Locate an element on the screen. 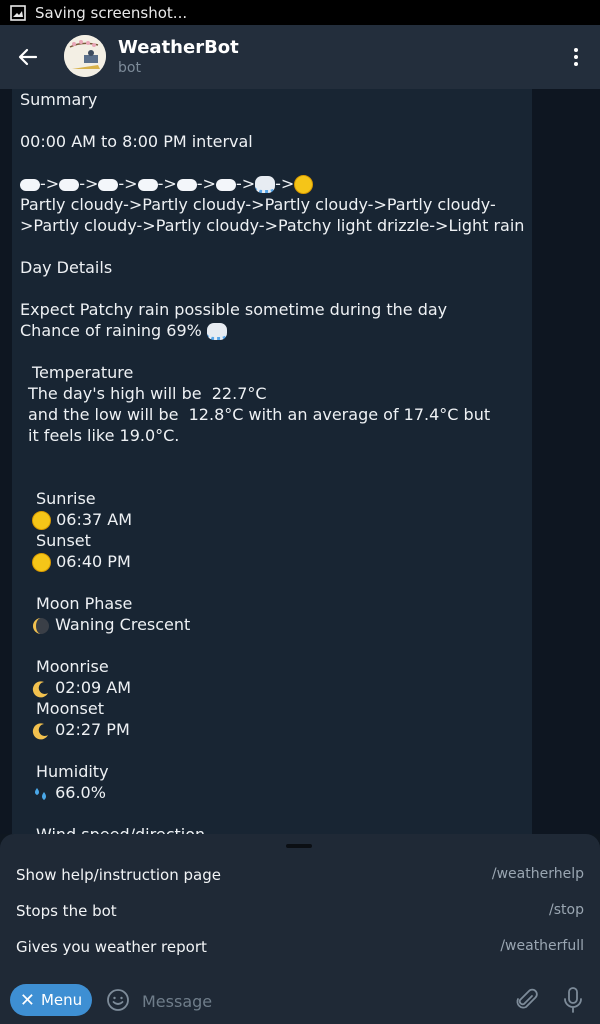  interval-text: 00:00 AM to 8:00 PM interval is located at coordinates (136, 141).